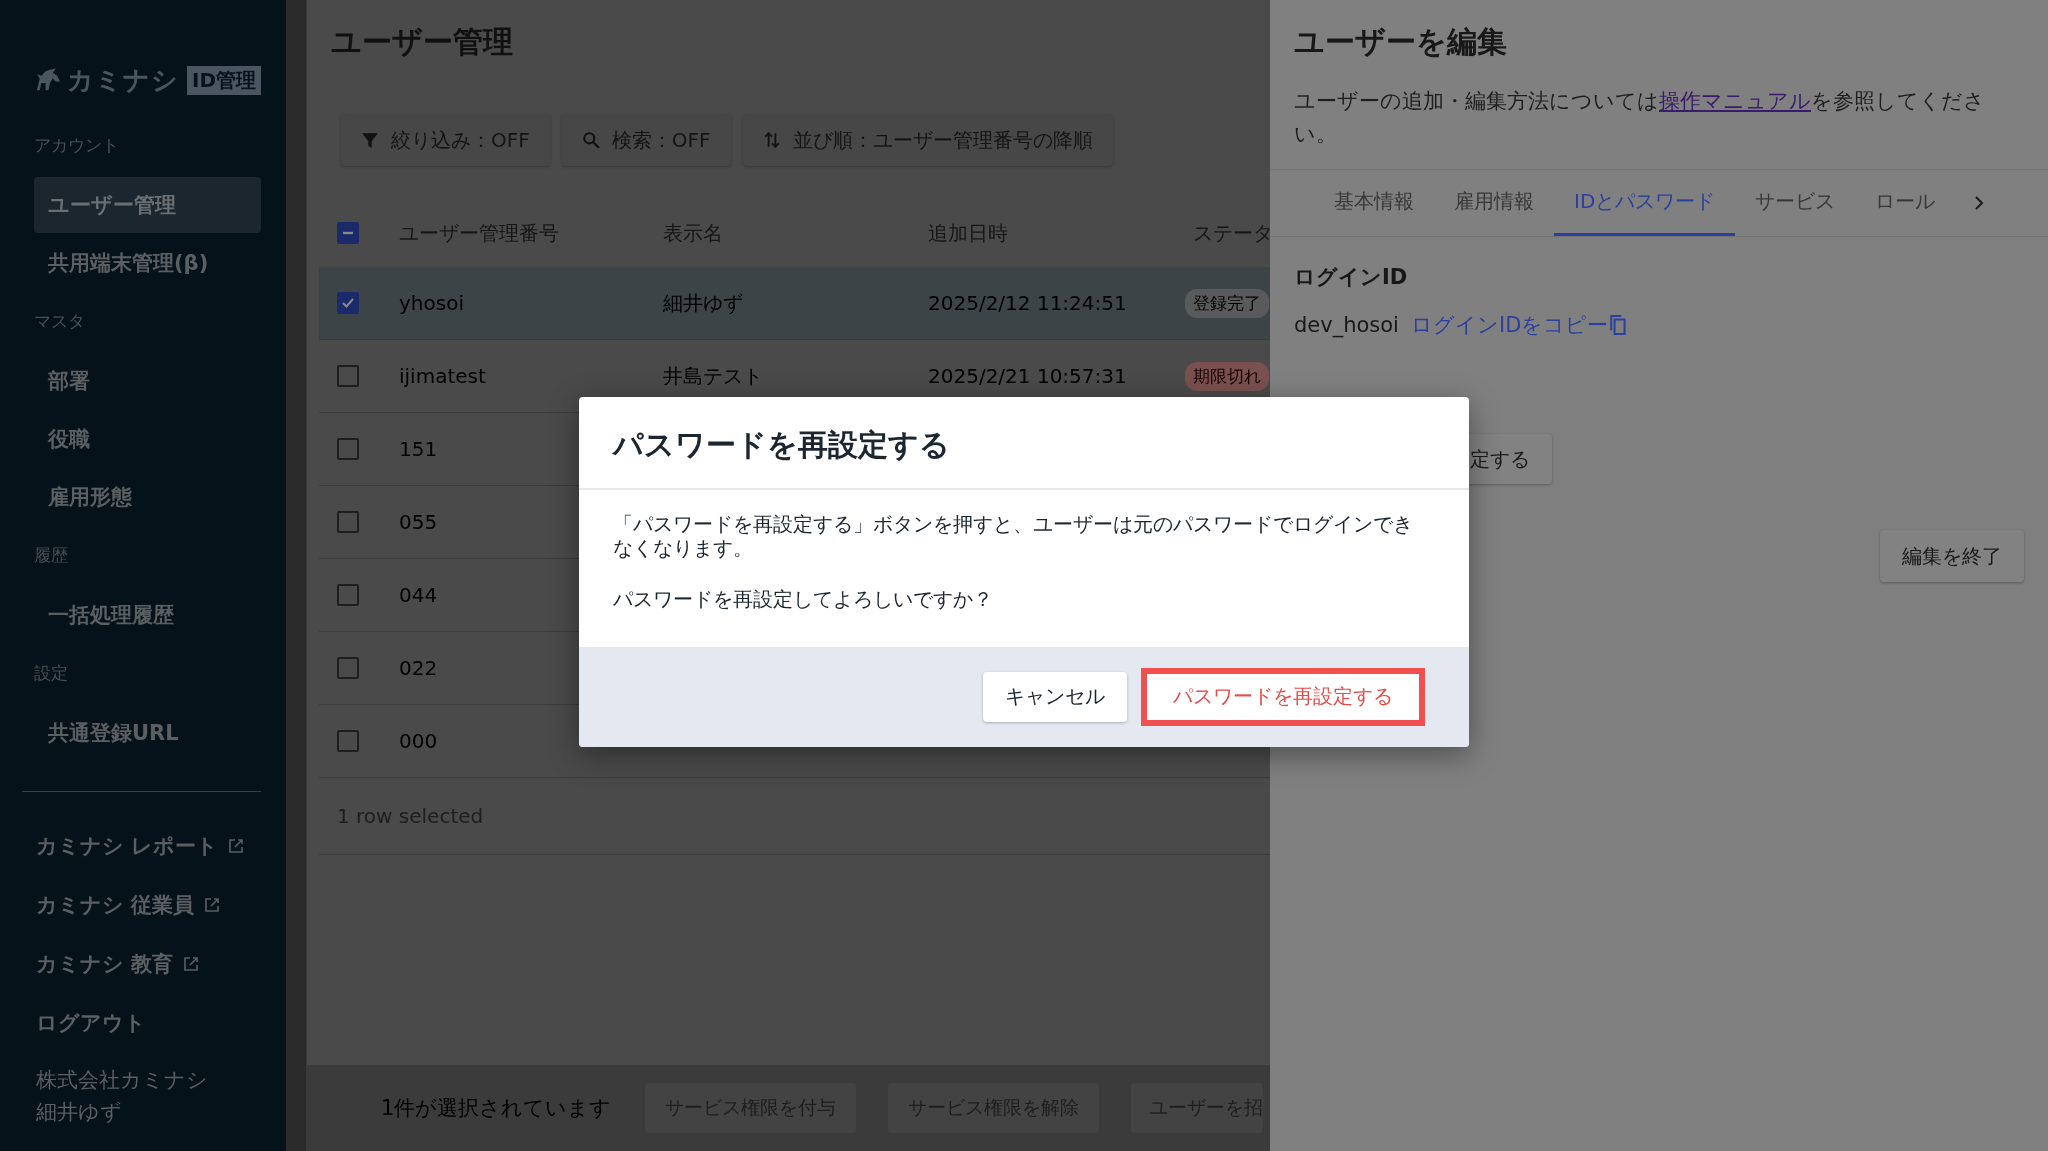 The height and width of the screenshot is (1151, 2048). I want to click on user-name: 細井ゆず, so click(79, 1112).